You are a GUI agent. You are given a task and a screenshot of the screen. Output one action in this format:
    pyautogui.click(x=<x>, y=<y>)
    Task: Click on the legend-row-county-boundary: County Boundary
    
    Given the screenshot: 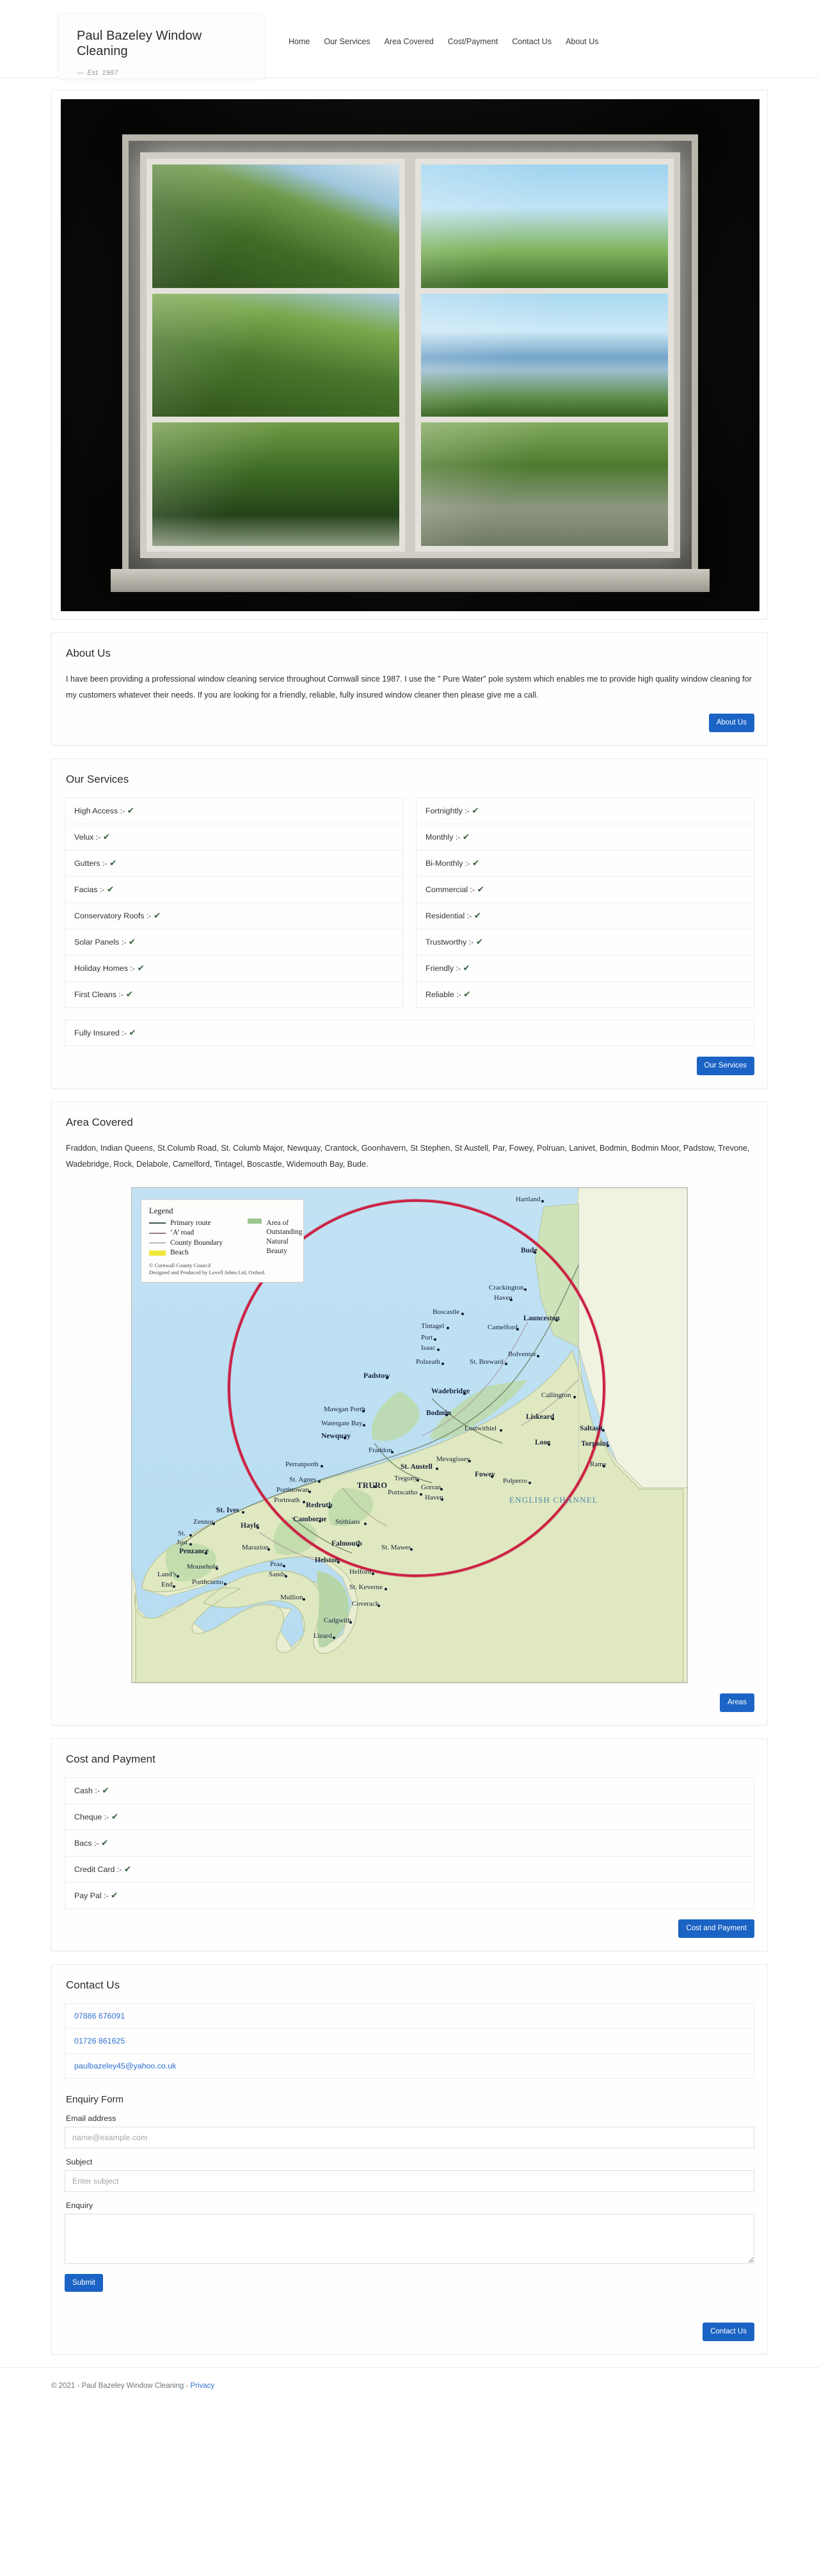 What is the action you would take?
    pyautogui.click(x=194, y=1243)
    